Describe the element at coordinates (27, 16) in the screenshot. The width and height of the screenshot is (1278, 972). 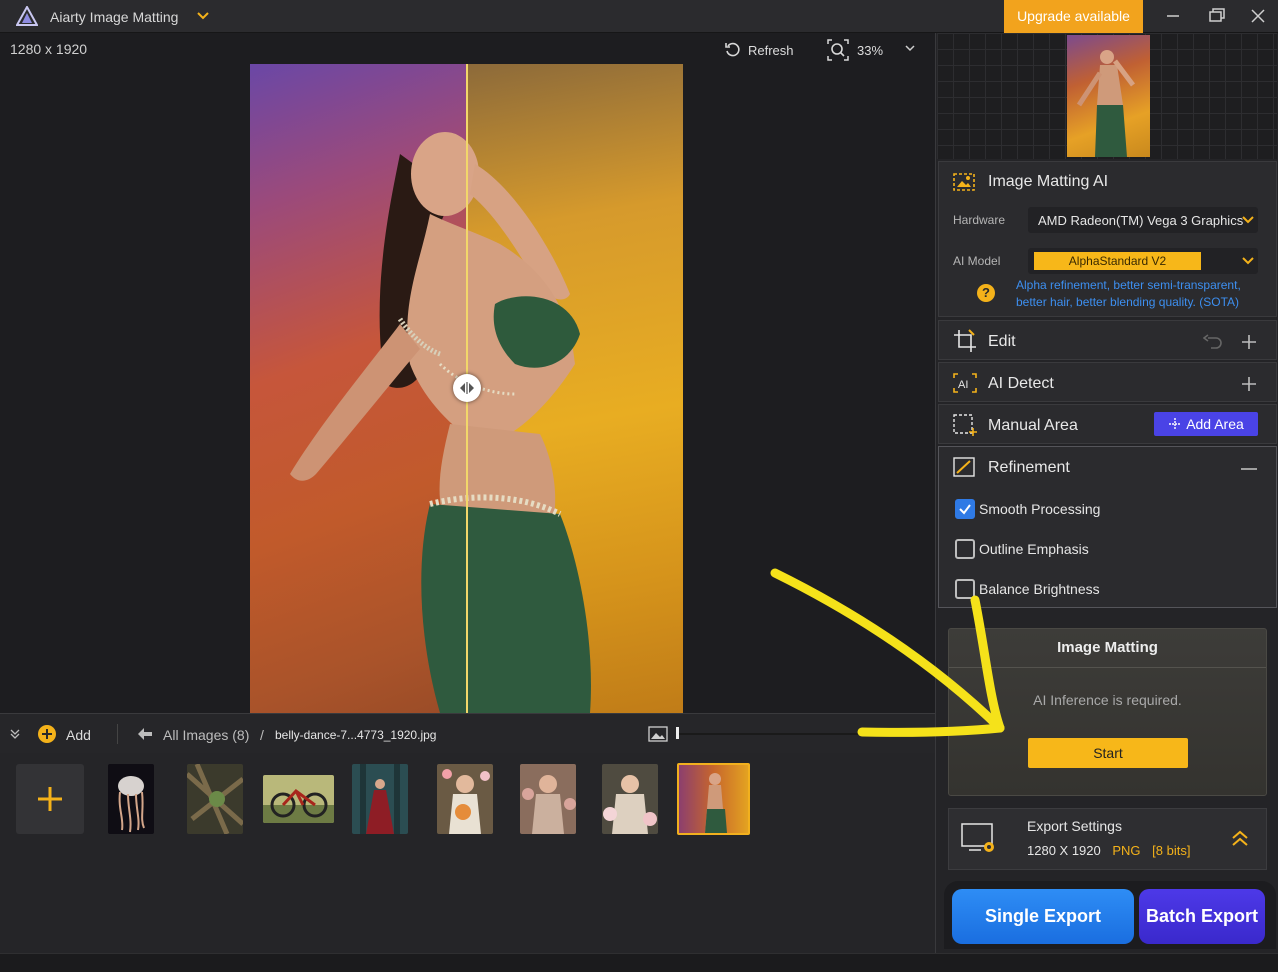
I see `app-logo-icon` at that location.